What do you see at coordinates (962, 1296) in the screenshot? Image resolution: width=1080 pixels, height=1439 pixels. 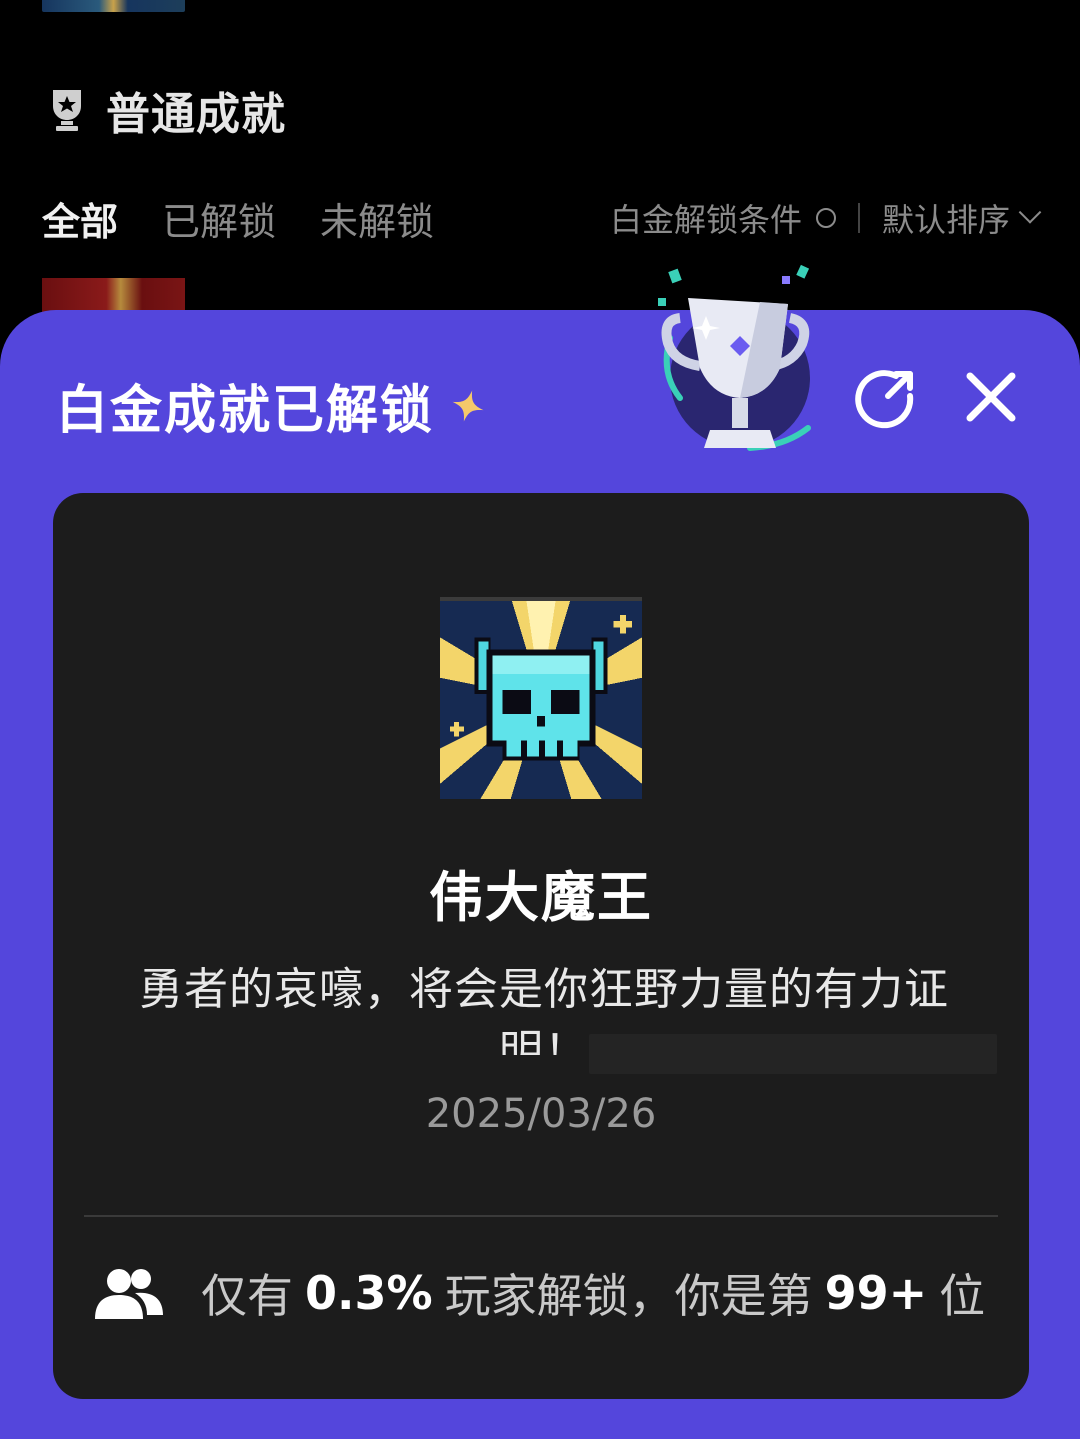 I see `stats-suffix: 位` at bounding box center [962, 1296].